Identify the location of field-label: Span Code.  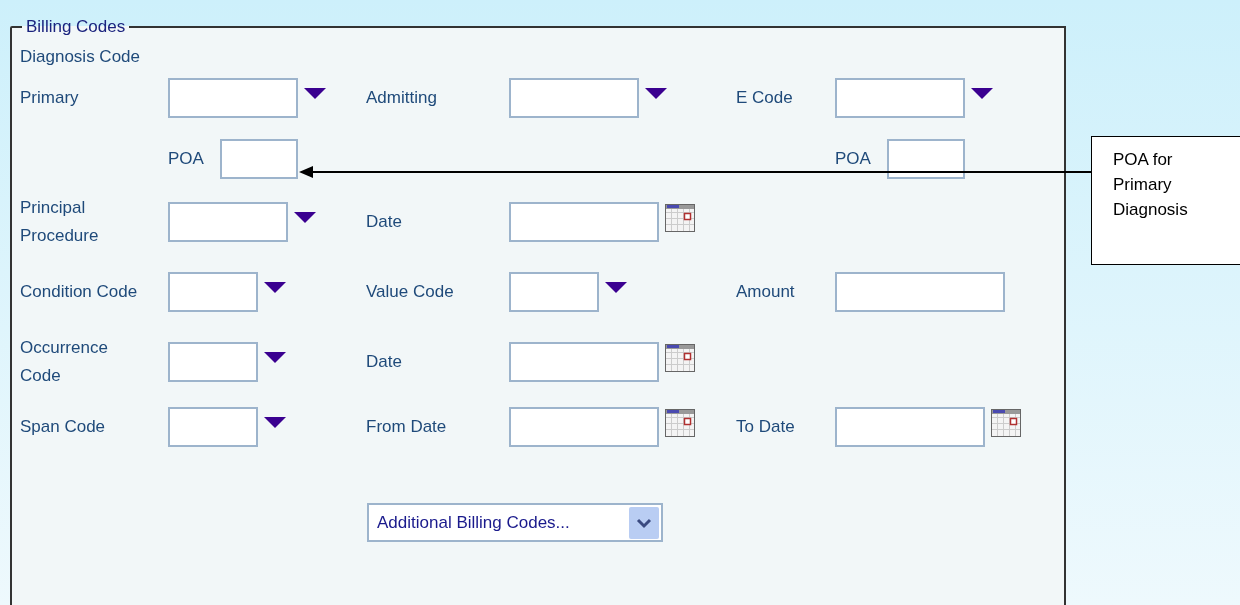
(63, 427).